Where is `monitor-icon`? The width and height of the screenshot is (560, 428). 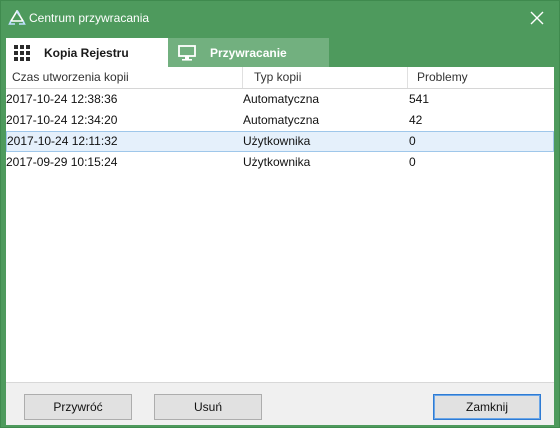
monitor-icon is located at coordinates (187, 52).